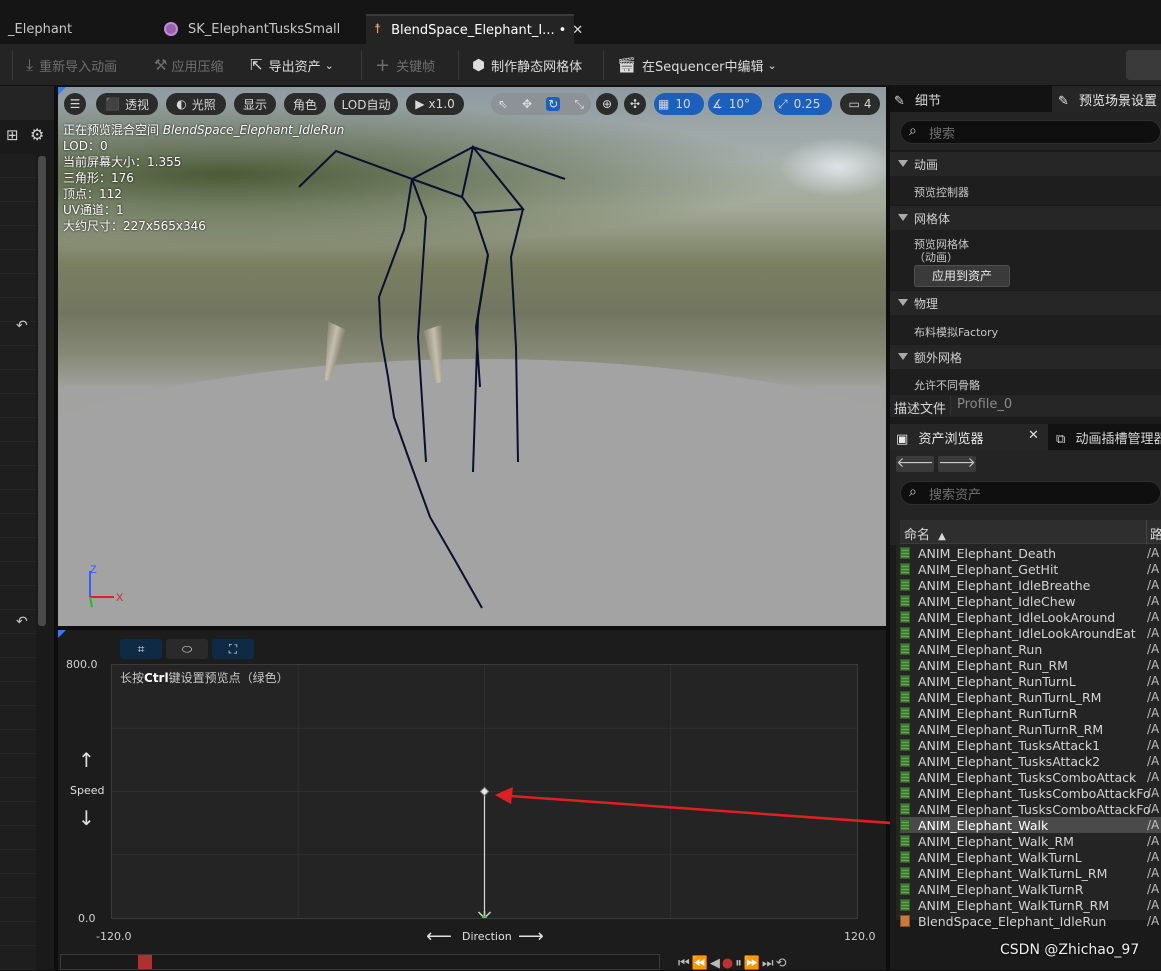 This screenshot has width=1161, height=971. Describe the element at coordinates (1155, 533) in the screenshot. I see `column-path-header: 路` at that location.